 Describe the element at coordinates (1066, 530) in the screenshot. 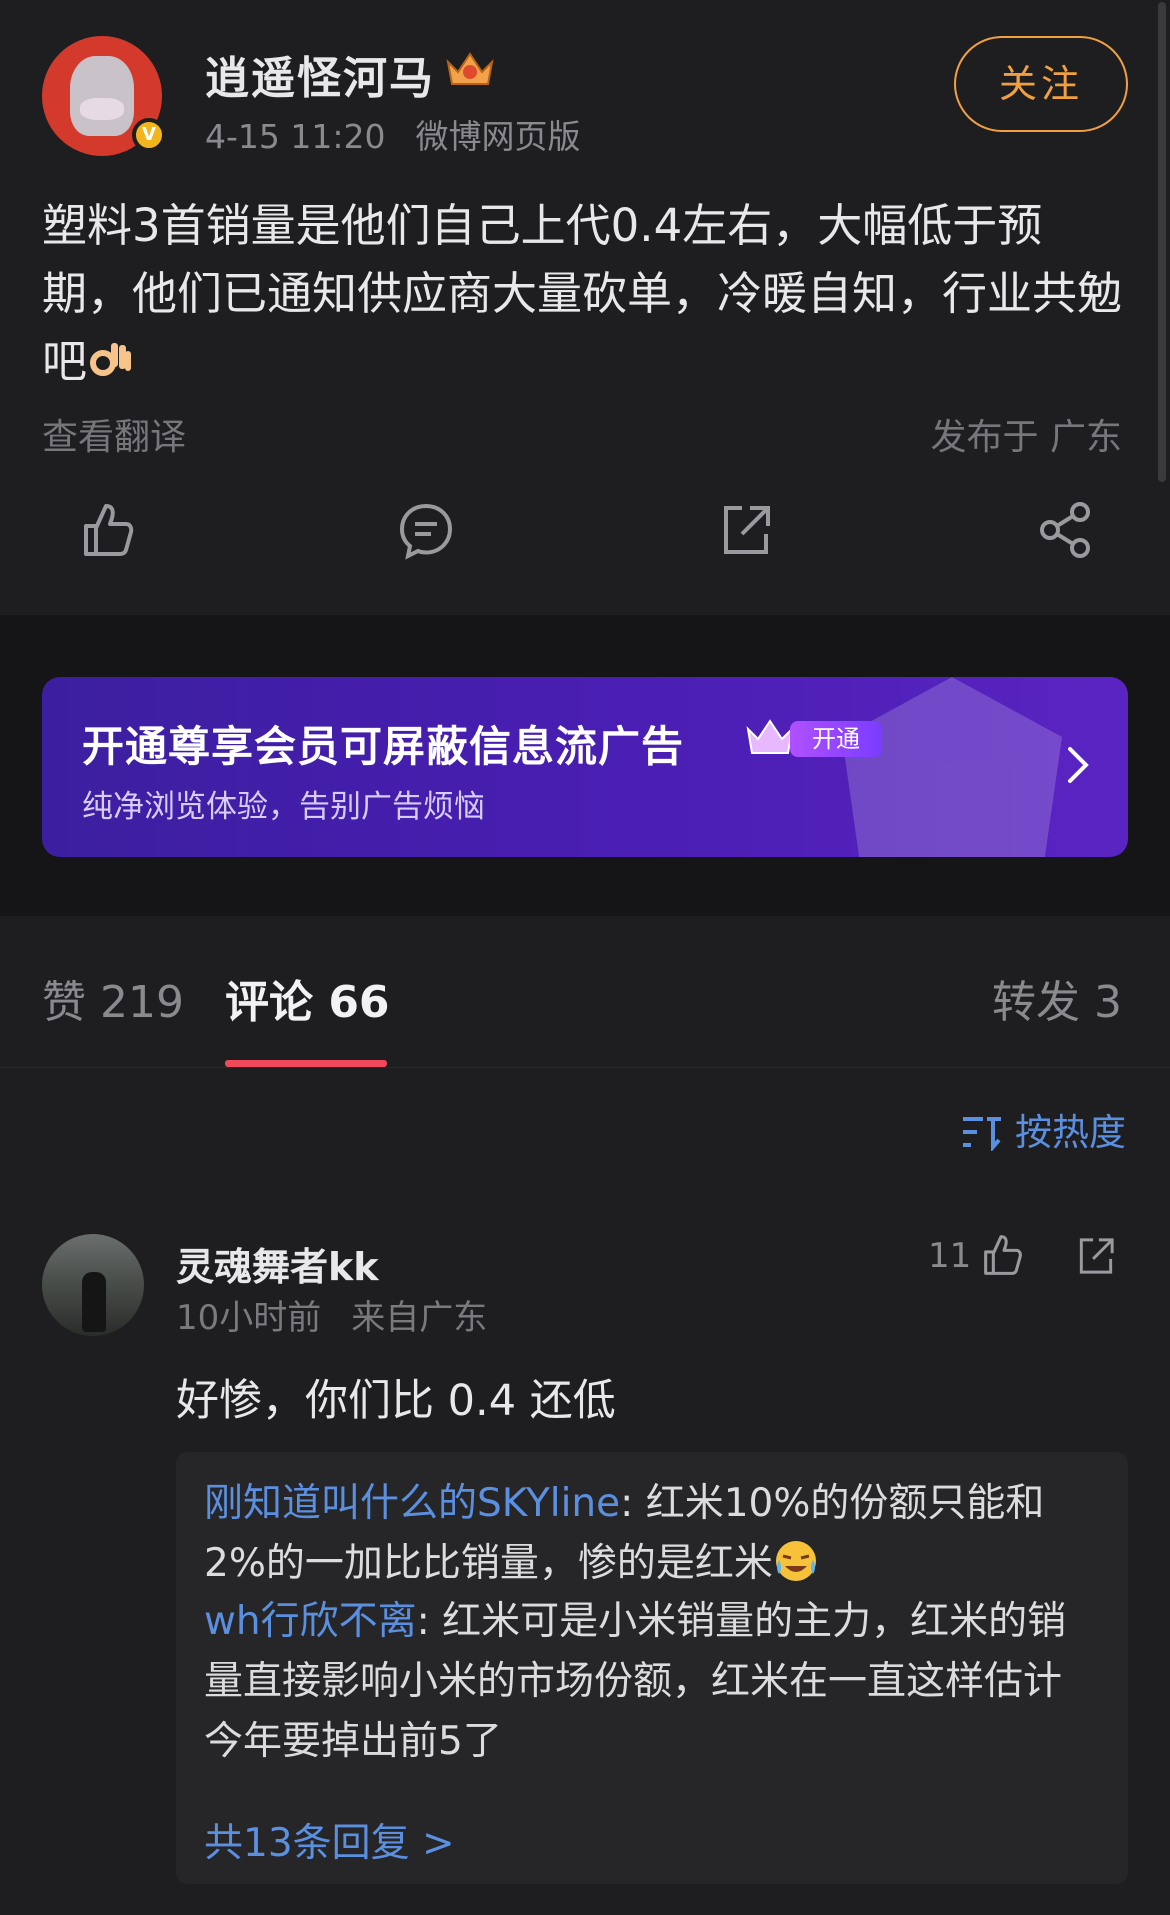

I see `share-icon` at that location.